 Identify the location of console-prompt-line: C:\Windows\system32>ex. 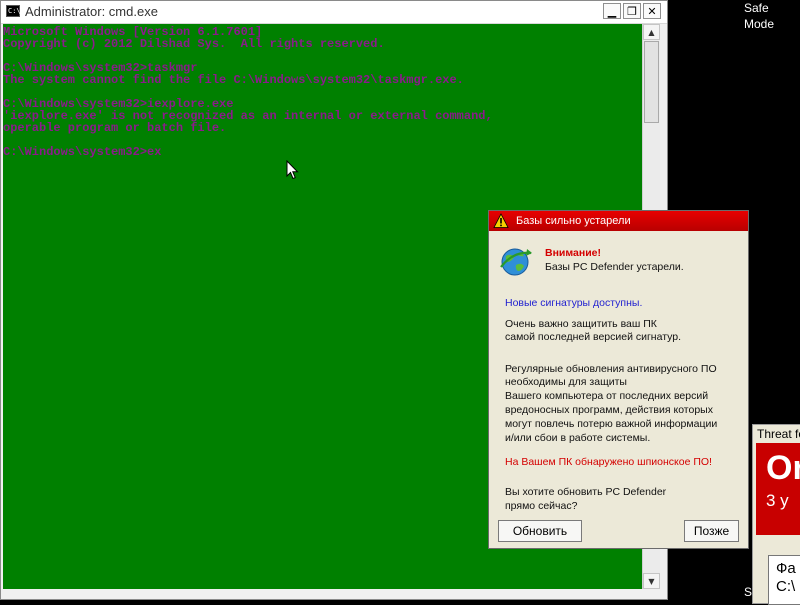
(82, 152).